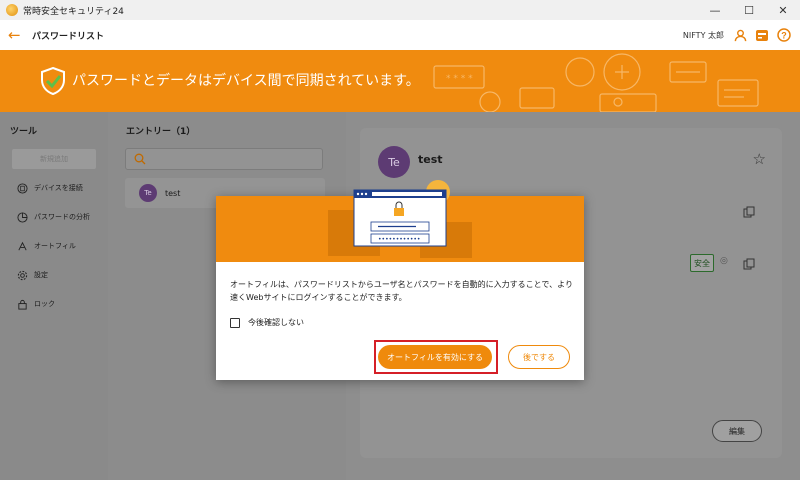 Image resolution: width=800 pixels, height=480 pixels. I want to click on eye-icon: ◎, so click(724, 261).